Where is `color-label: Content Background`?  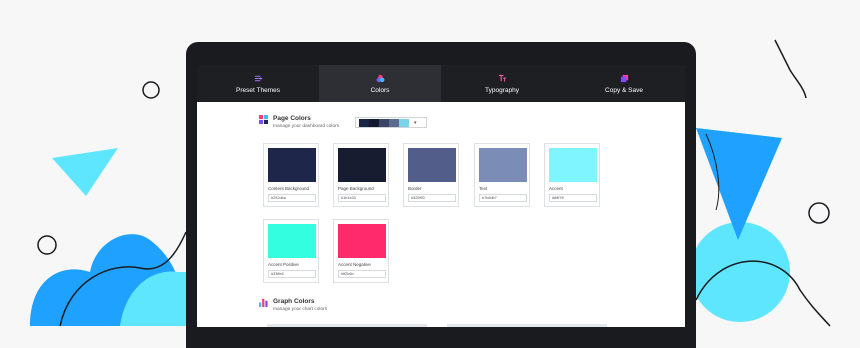
color-label: Content Background is located at coordinates (289, 188).